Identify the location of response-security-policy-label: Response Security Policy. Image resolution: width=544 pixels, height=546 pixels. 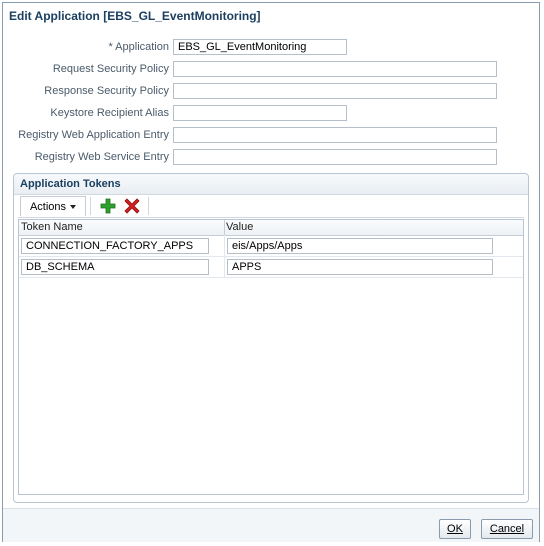
(106, 91).